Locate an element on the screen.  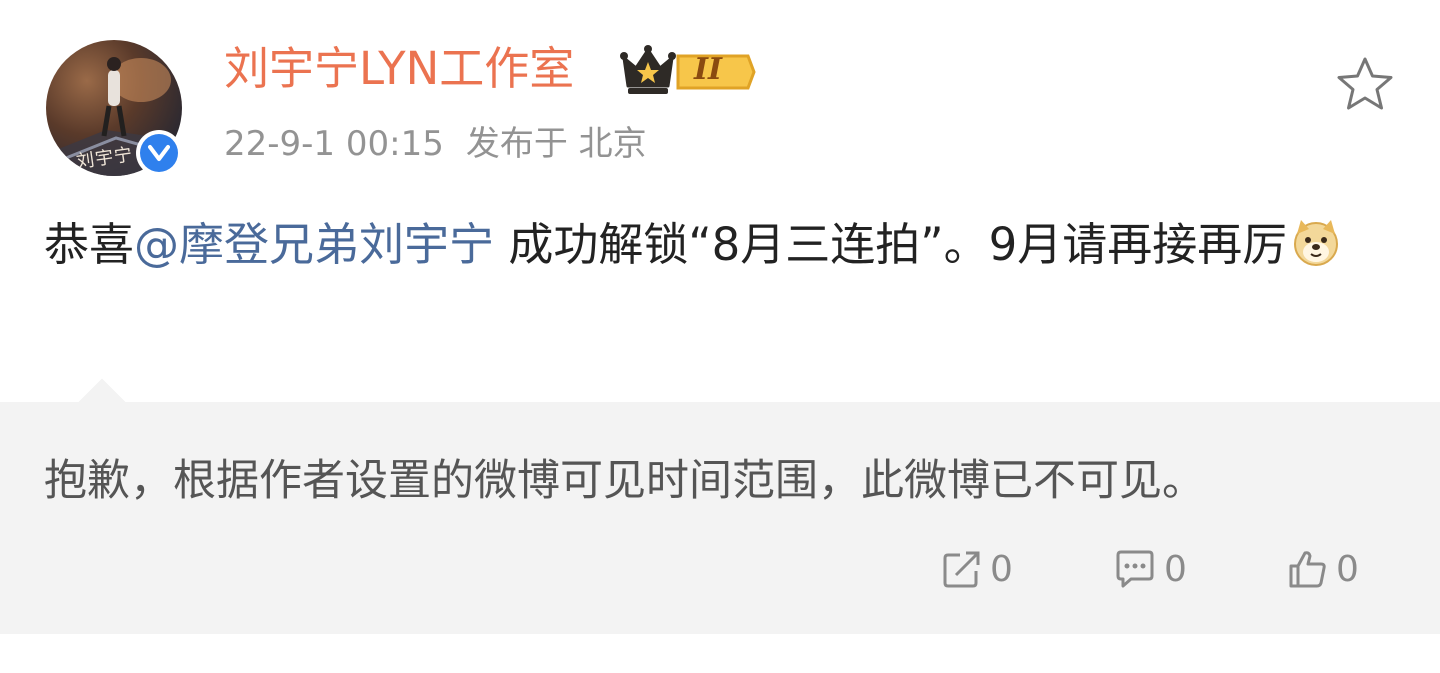
repost-action: 0 is located at coordinates (977, 569).